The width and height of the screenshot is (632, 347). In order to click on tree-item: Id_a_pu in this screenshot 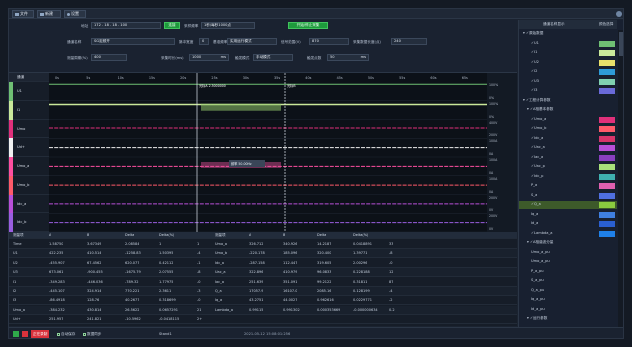, I will do `click(568, 310)`.